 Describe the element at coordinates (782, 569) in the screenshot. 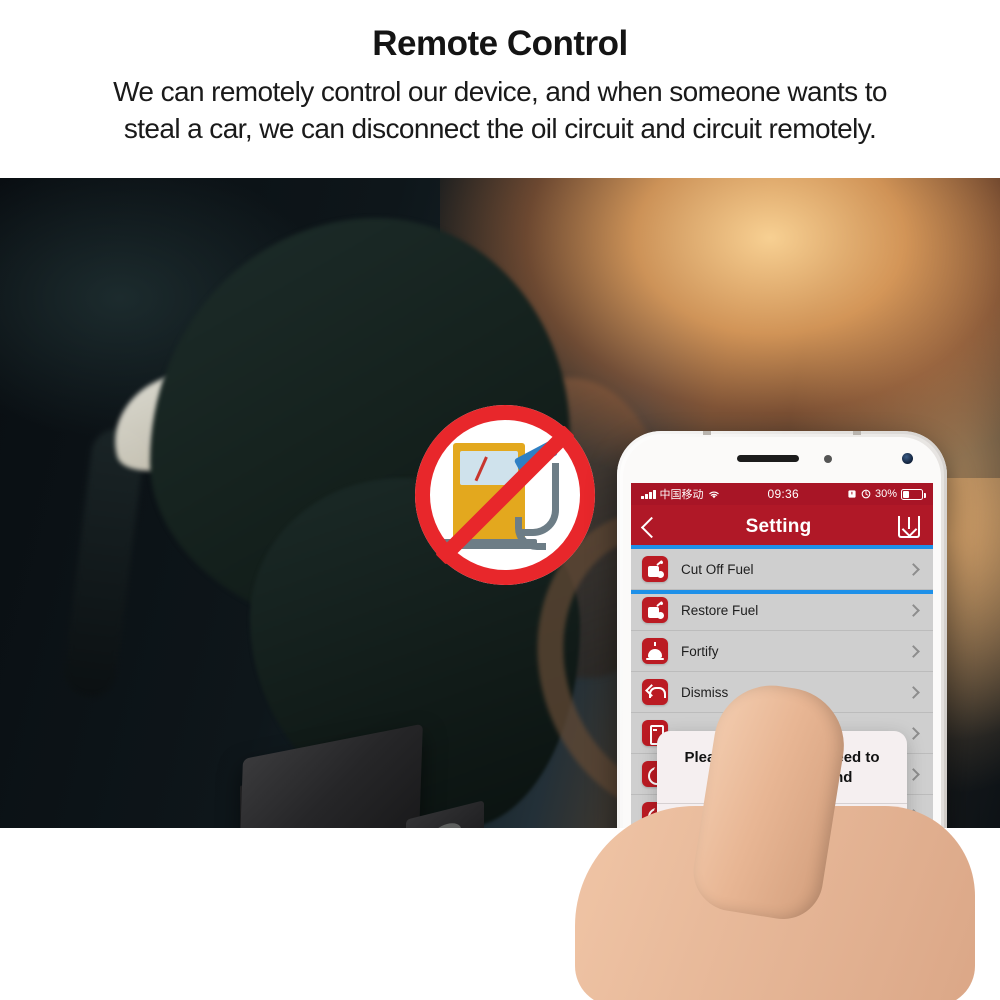

I see `list-item-cut-off-fuel: Cut Off Fuel` at that location.